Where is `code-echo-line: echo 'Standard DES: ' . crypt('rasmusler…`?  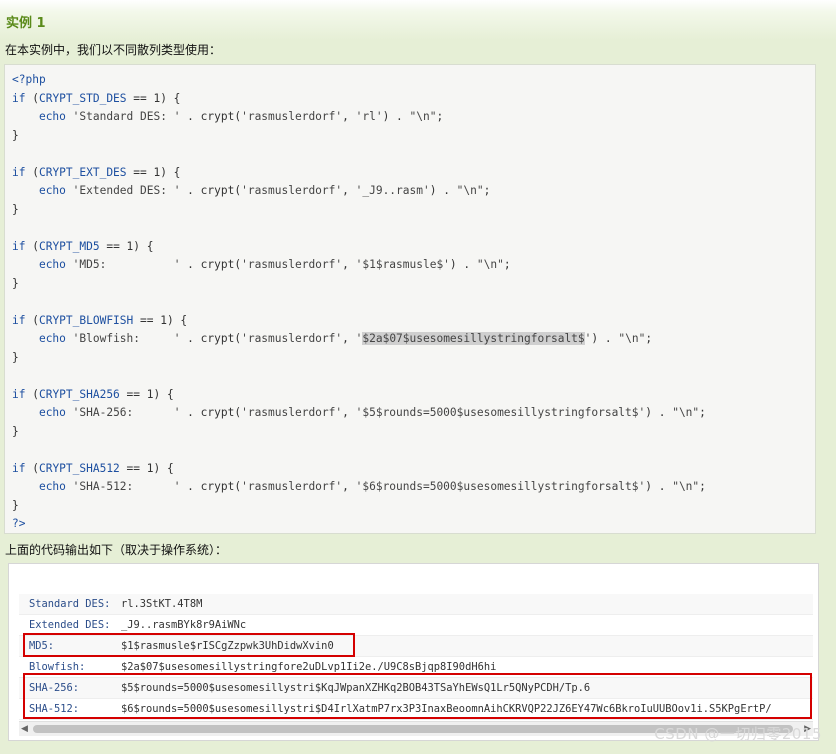 code-echo-line: echo 'Standard DES: ' . crypt('rasmusler… is located at coordinates (241, 116).